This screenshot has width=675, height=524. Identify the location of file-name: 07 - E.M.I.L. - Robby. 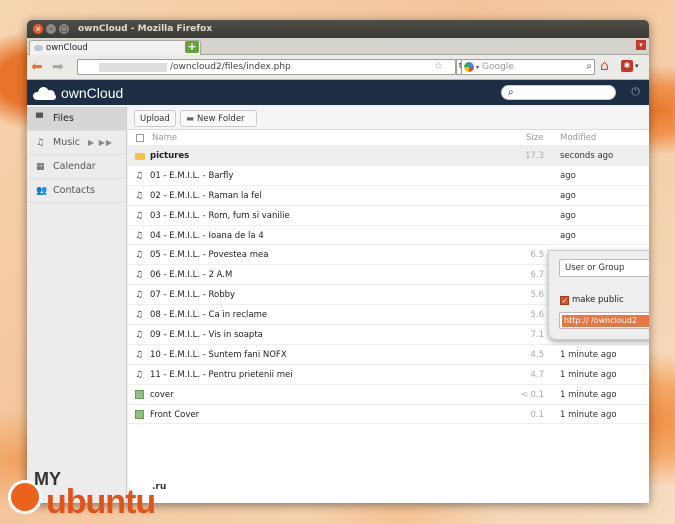
(192, 295).